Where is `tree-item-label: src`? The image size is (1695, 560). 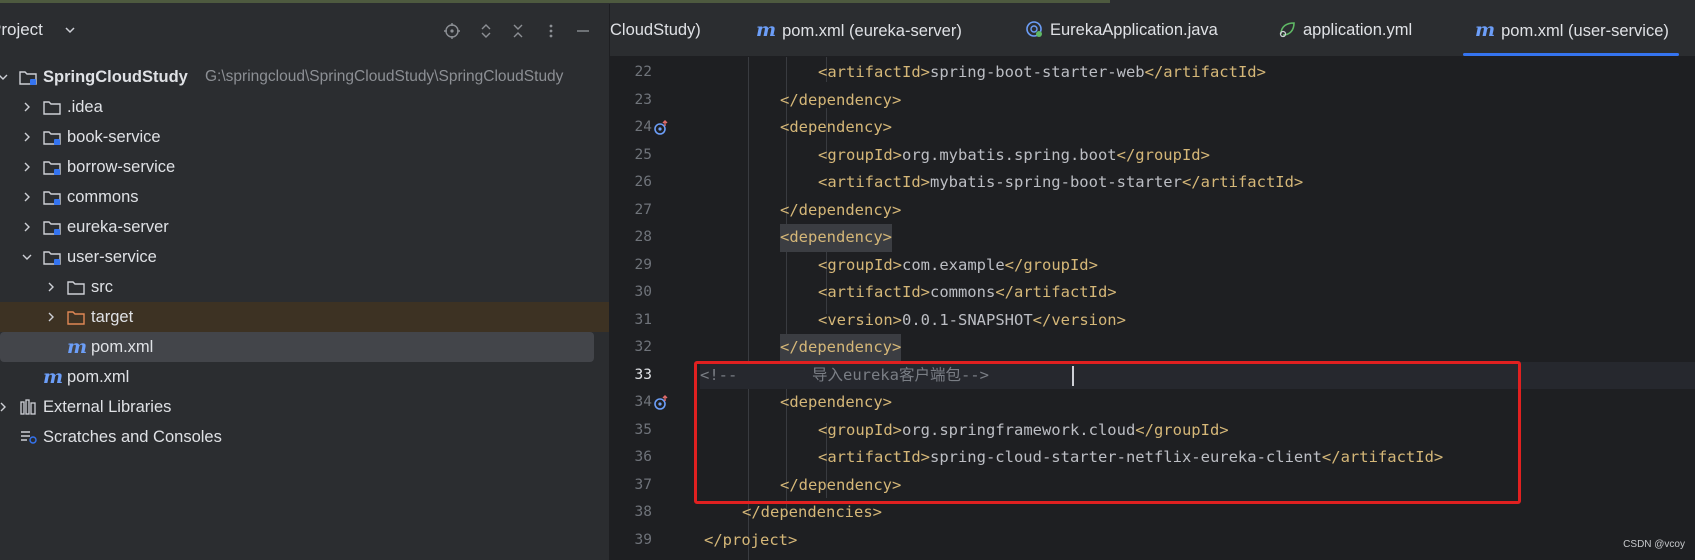
tree-item-label: src is located at coordinates (102, 287).